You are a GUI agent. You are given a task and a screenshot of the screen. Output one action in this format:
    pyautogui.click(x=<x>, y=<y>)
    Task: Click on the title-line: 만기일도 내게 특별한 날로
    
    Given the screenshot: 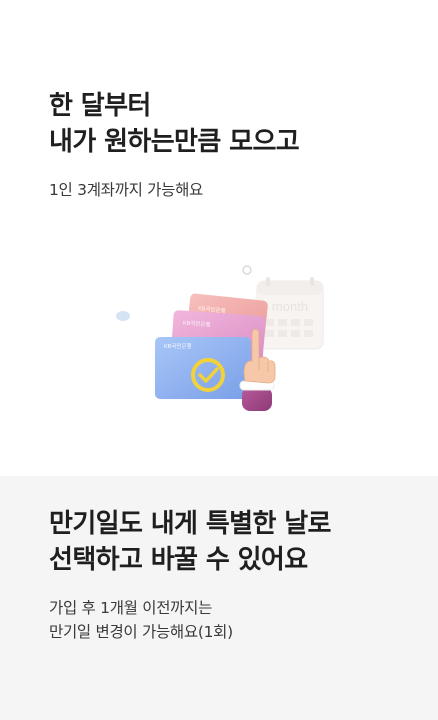 What is the action you would take?
    pyautogui.click(x=190, y=524)
    